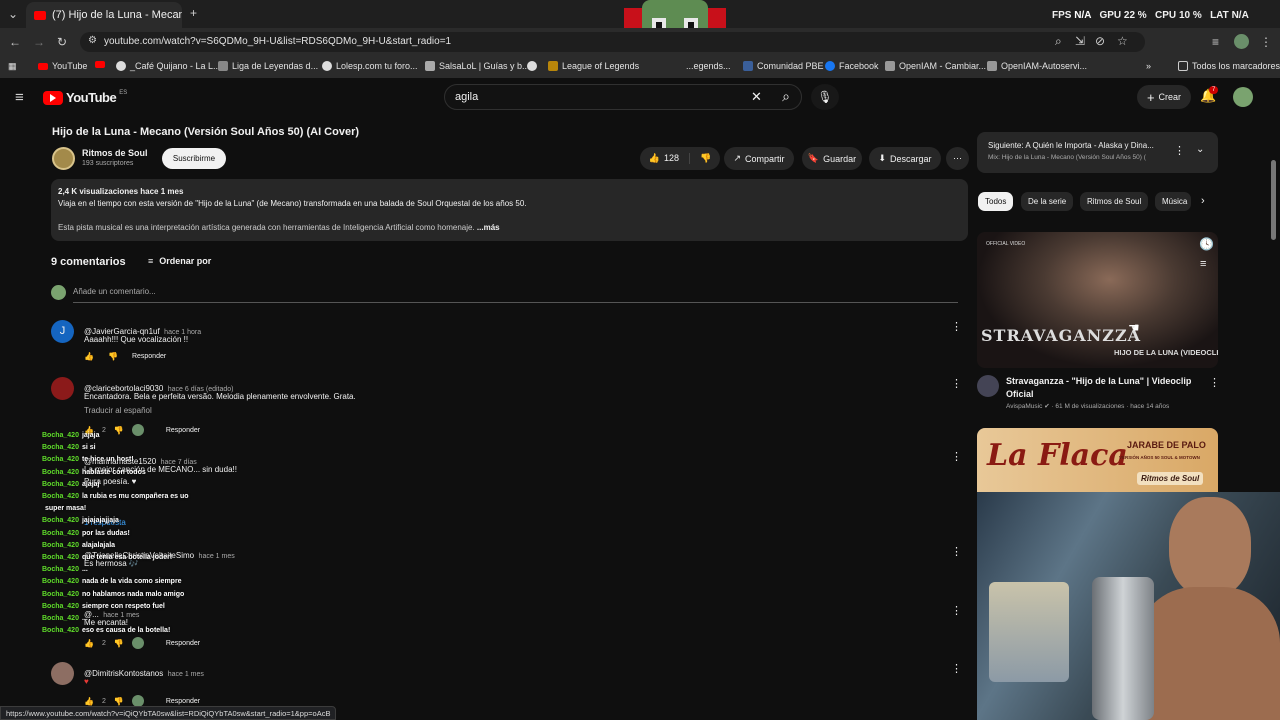 The height and width of the screenshot is (720, 1280). What do you see at coordinates (1164, 97) in the screenshot?
I see `create-button: + Crear` at bounding box center [1164, 97].